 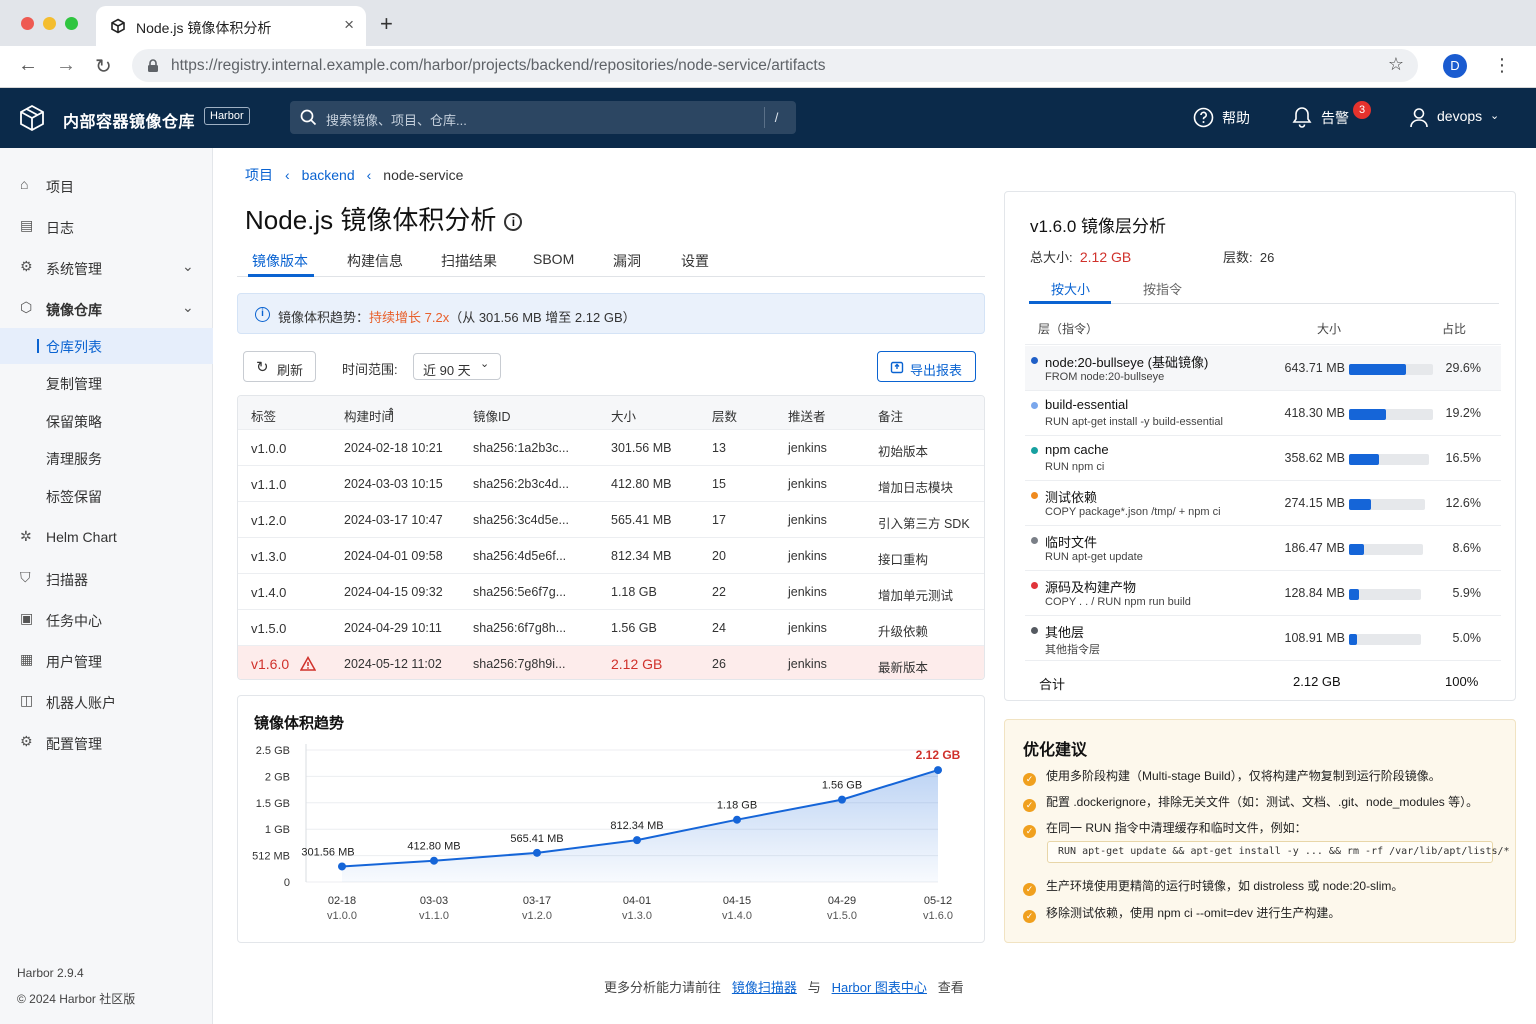 What do you see at coordinates (1118, 602) in the screenshot?
I see `layer-command: COPY . . / RUN npm run build` at bounding box center [1118, 602].